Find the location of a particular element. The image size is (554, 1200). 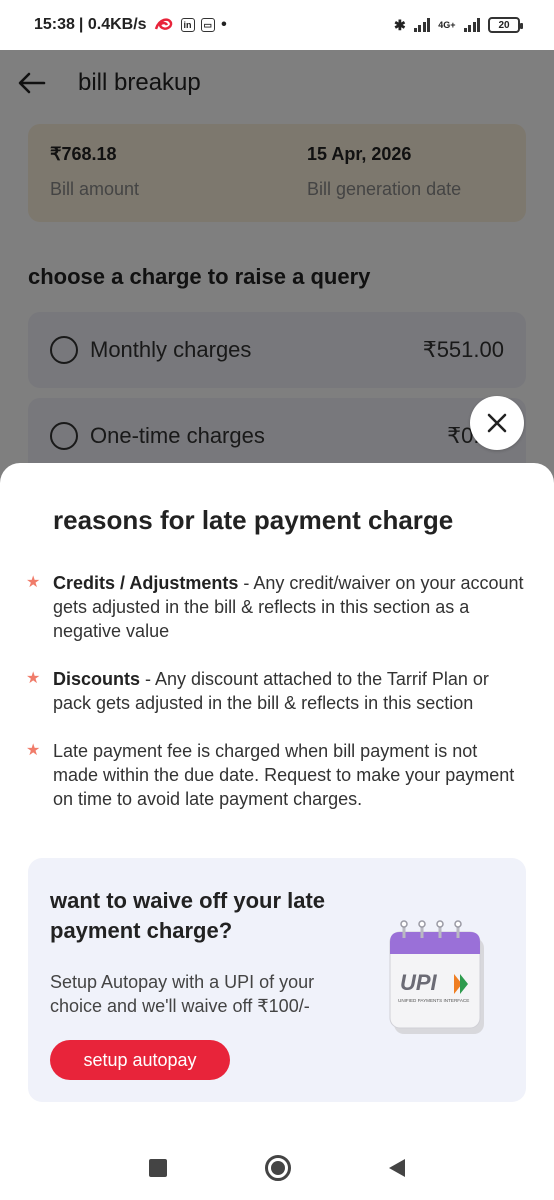

battery-icon: 20 is located at coordinates (505, 25).